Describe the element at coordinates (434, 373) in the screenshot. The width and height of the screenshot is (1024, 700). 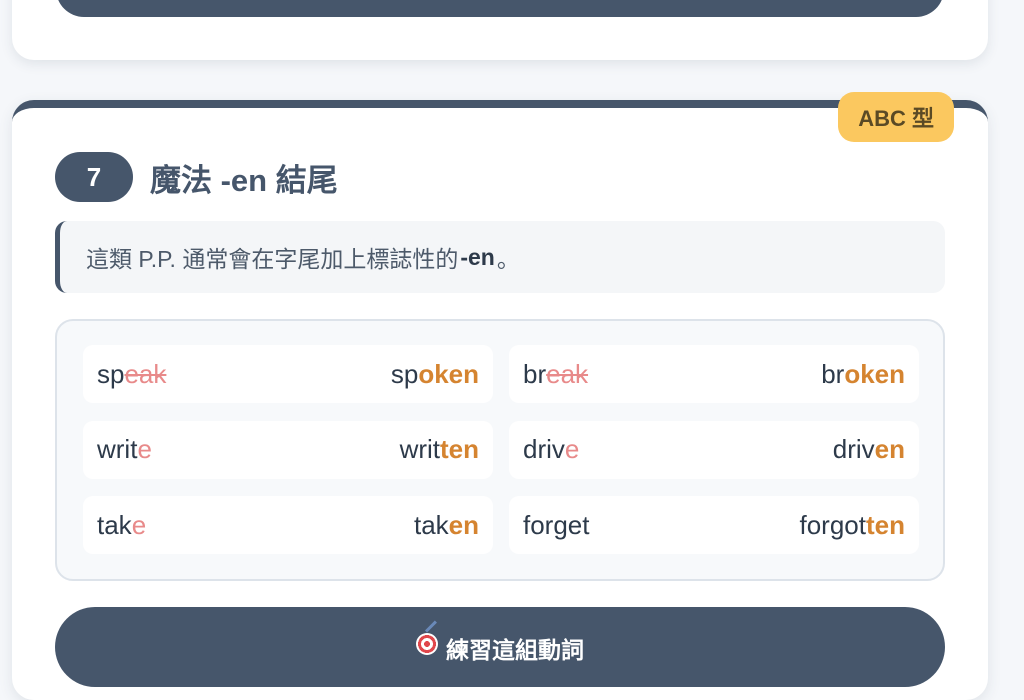
I see `verb-past-participle: spoken` at that location.